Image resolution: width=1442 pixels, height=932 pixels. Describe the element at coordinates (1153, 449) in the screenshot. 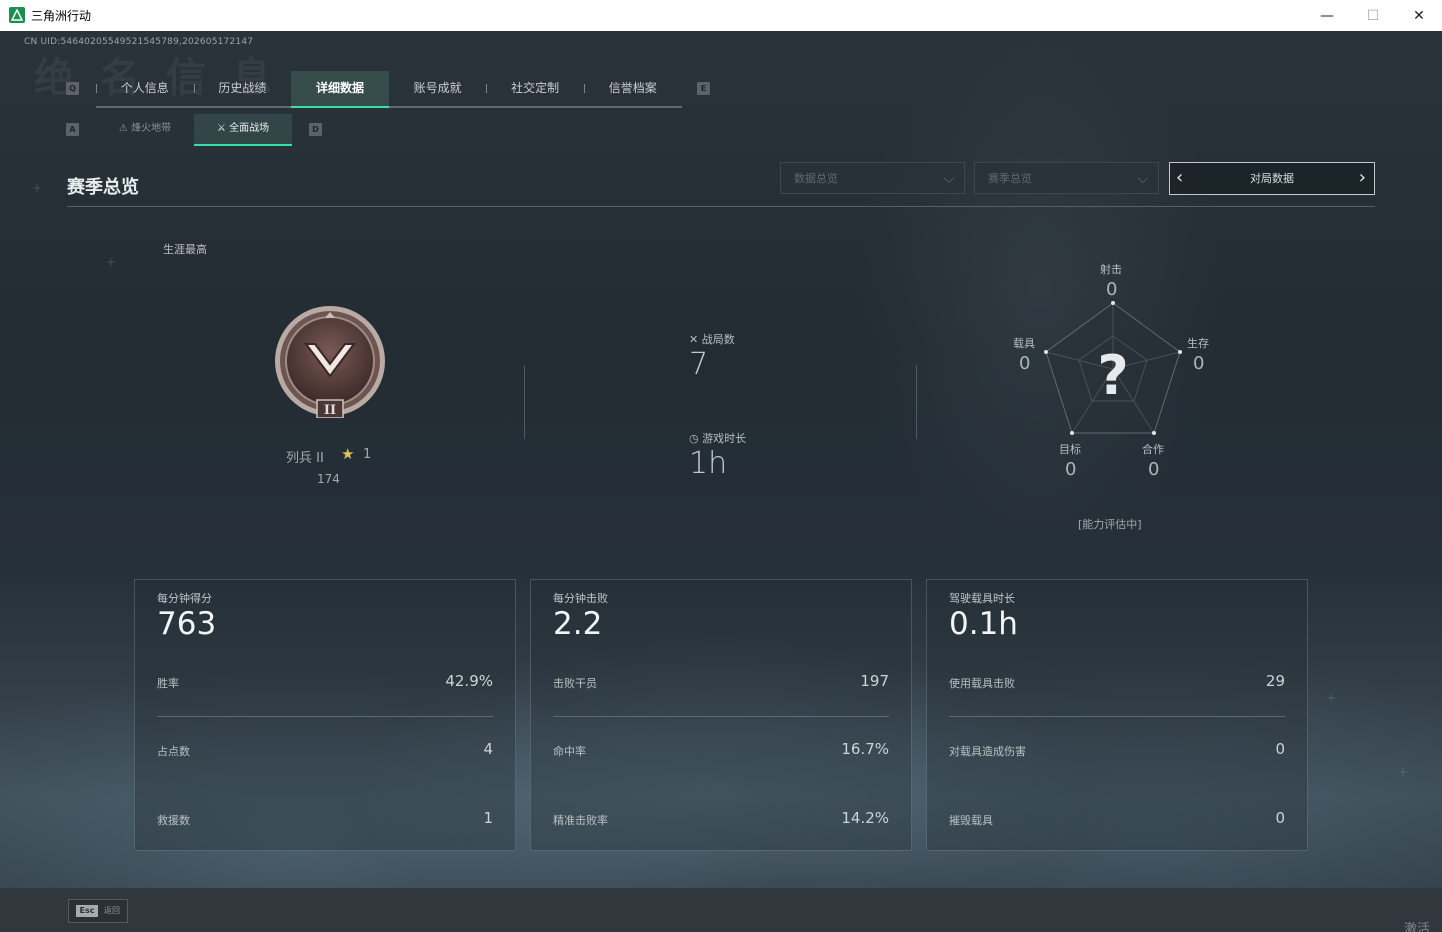

I see `radar-teamwork-label: 合作` at that location.